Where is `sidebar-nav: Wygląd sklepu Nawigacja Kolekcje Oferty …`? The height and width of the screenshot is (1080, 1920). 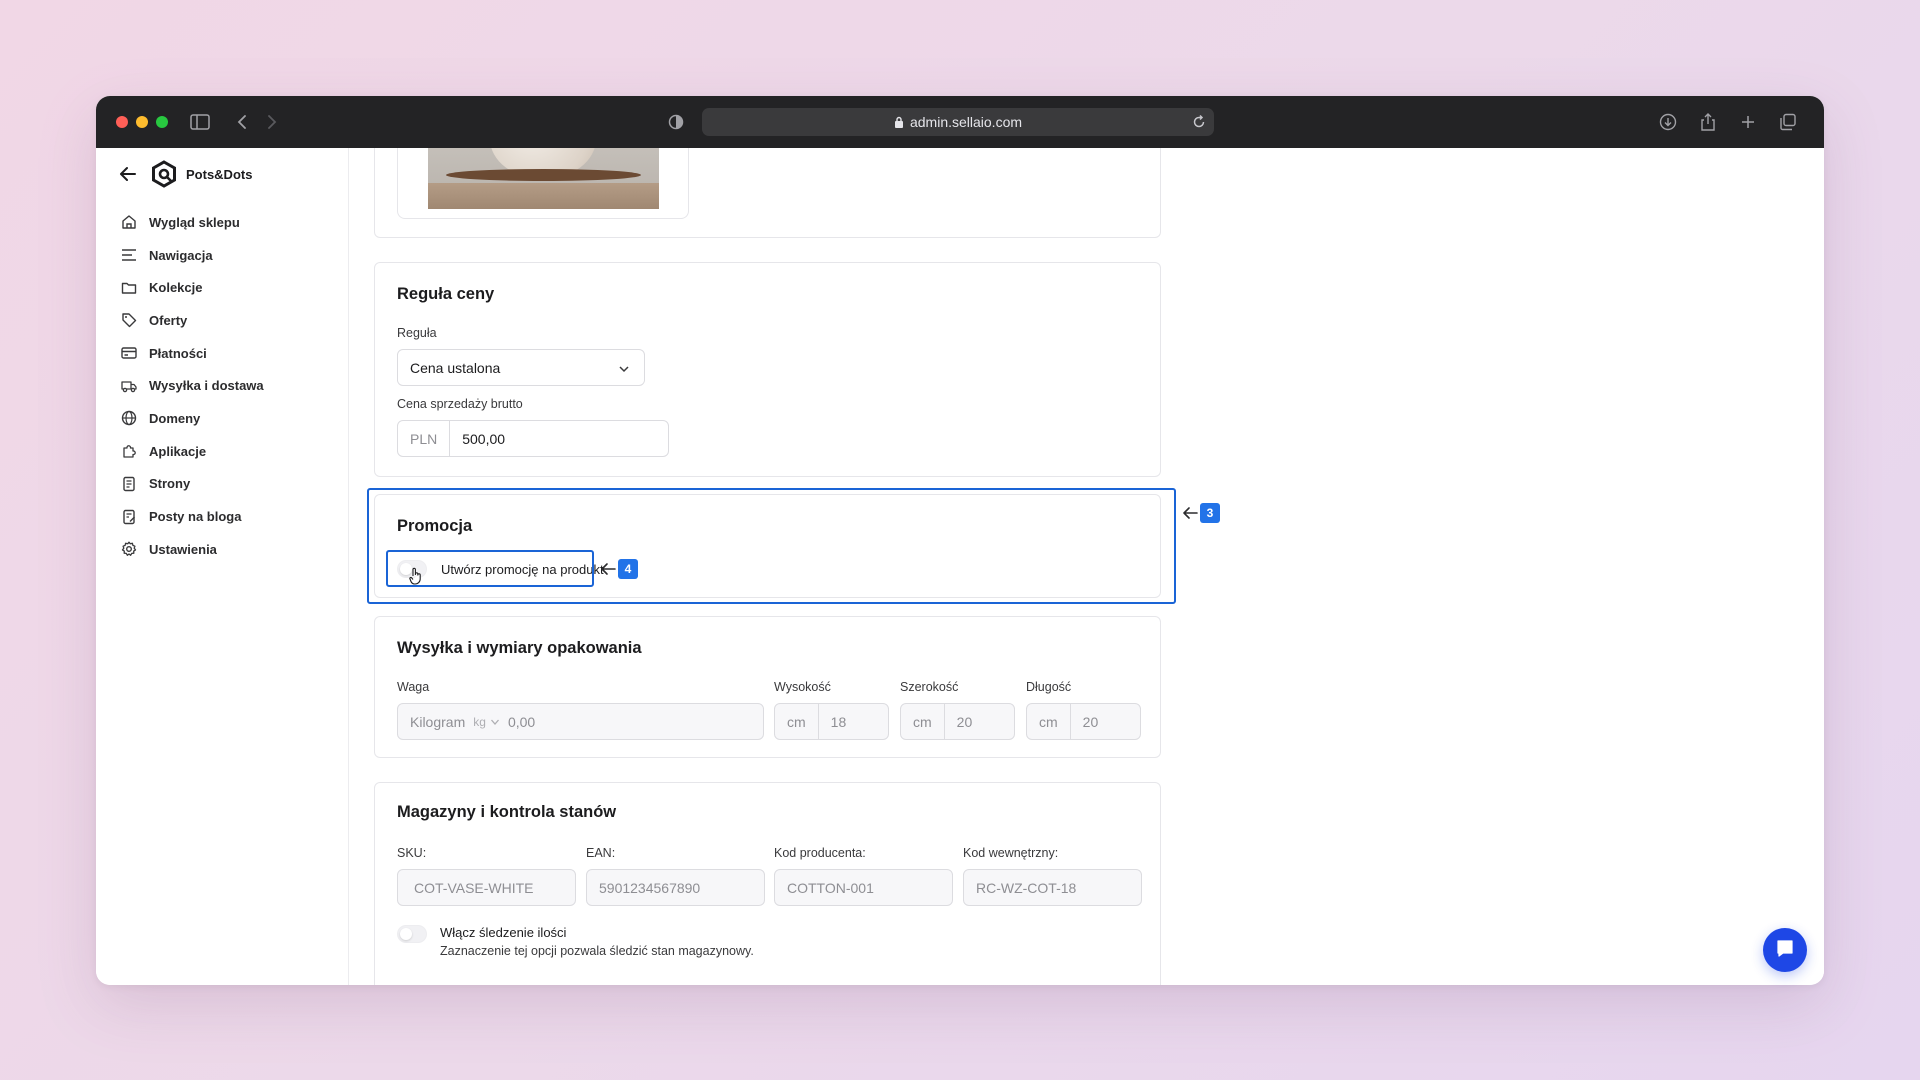
sidebar-nav: Wygląd sklepu Nawigacja Kolekcje Oferty … is located at coordinates (192, 386).